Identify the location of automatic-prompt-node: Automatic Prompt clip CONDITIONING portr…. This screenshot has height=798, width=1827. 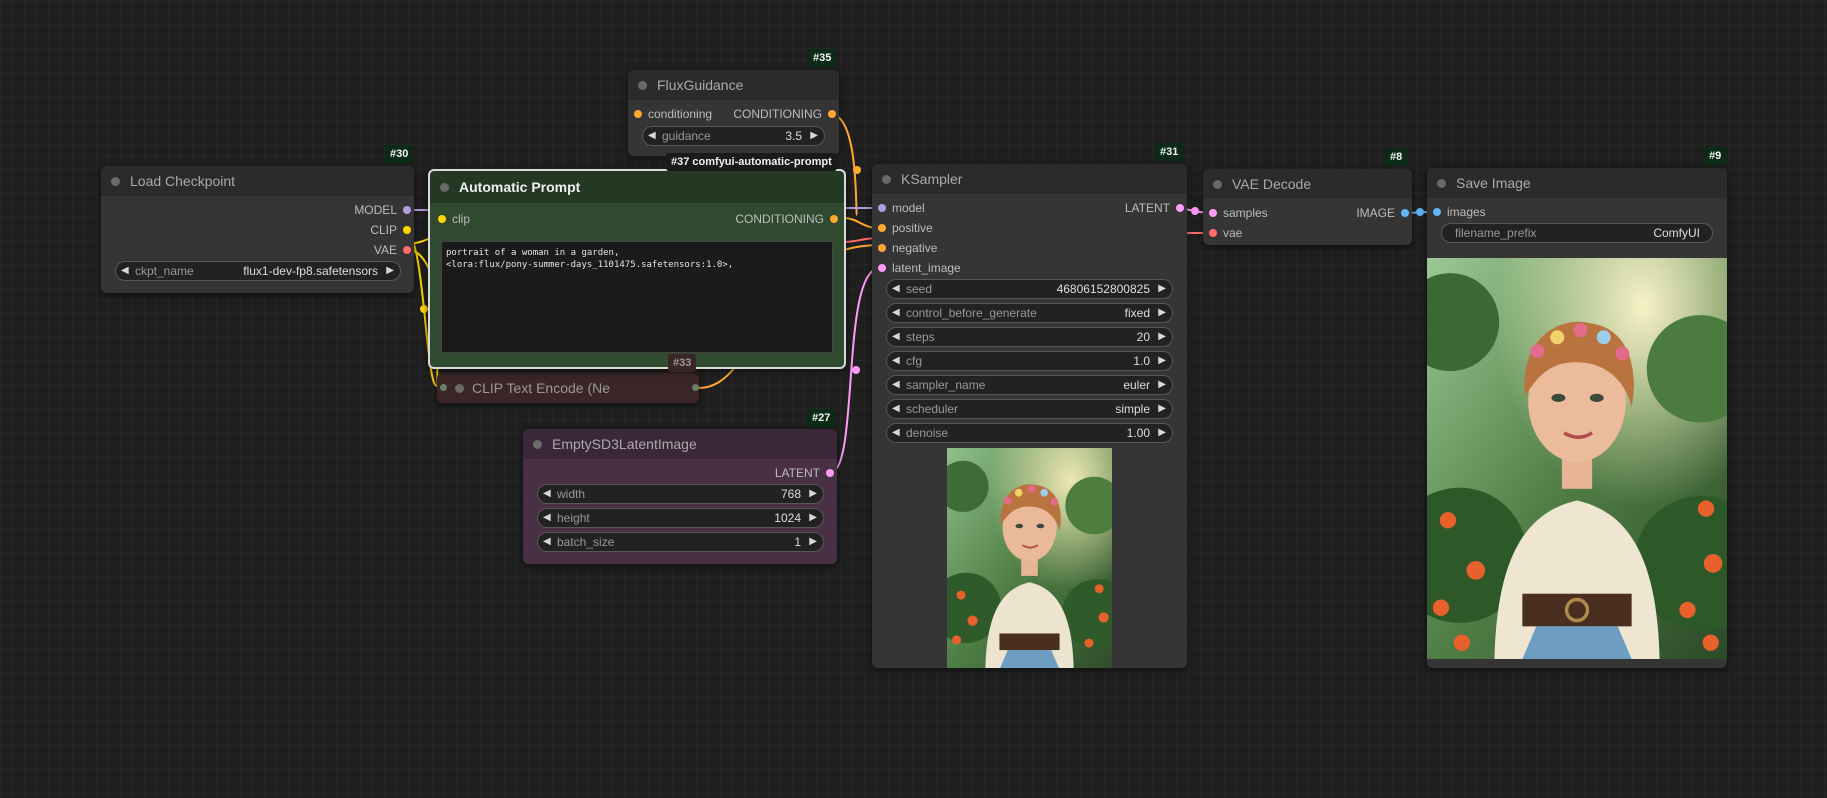
(637, 269).